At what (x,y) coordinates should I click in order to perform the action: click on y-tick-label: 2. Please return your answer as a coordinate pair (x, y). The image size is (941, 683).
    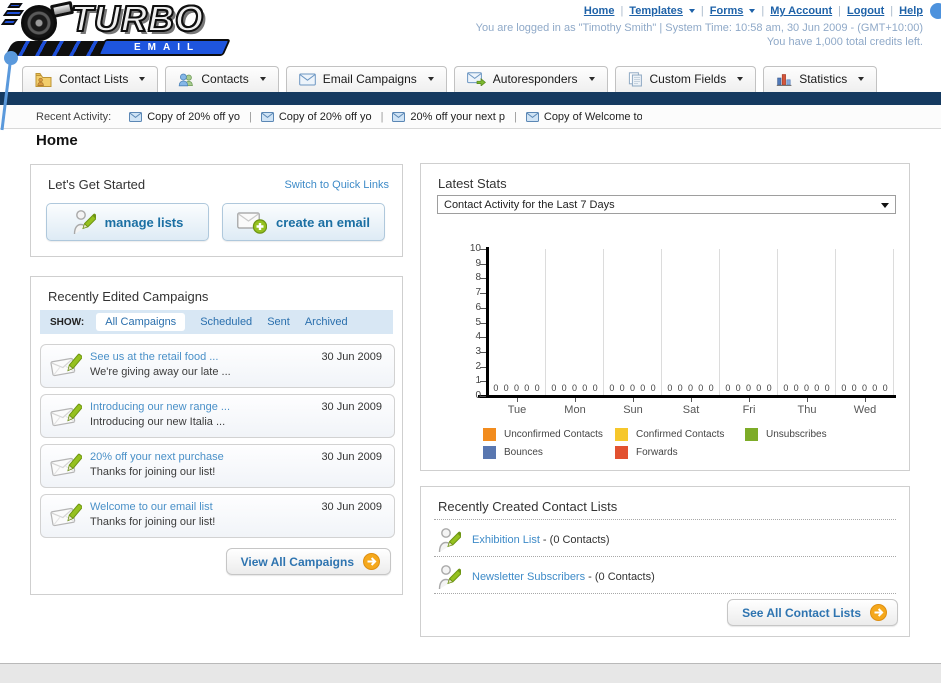
    Looking at the image, I should click on (478, 366).